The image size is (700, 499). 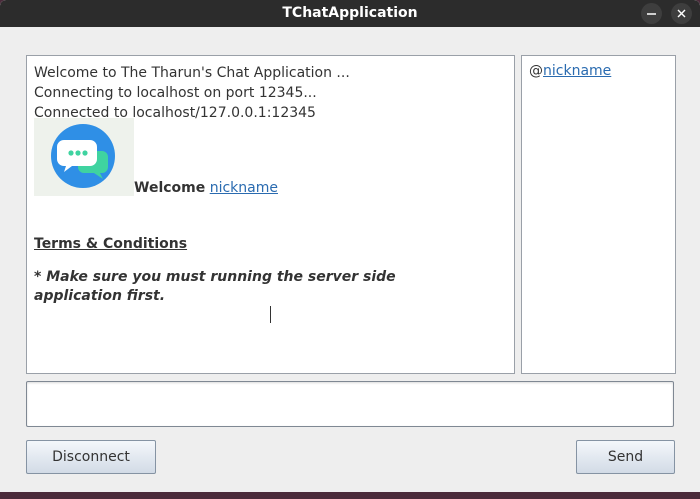 I want to click on message-input, so click(x=350, y=404).